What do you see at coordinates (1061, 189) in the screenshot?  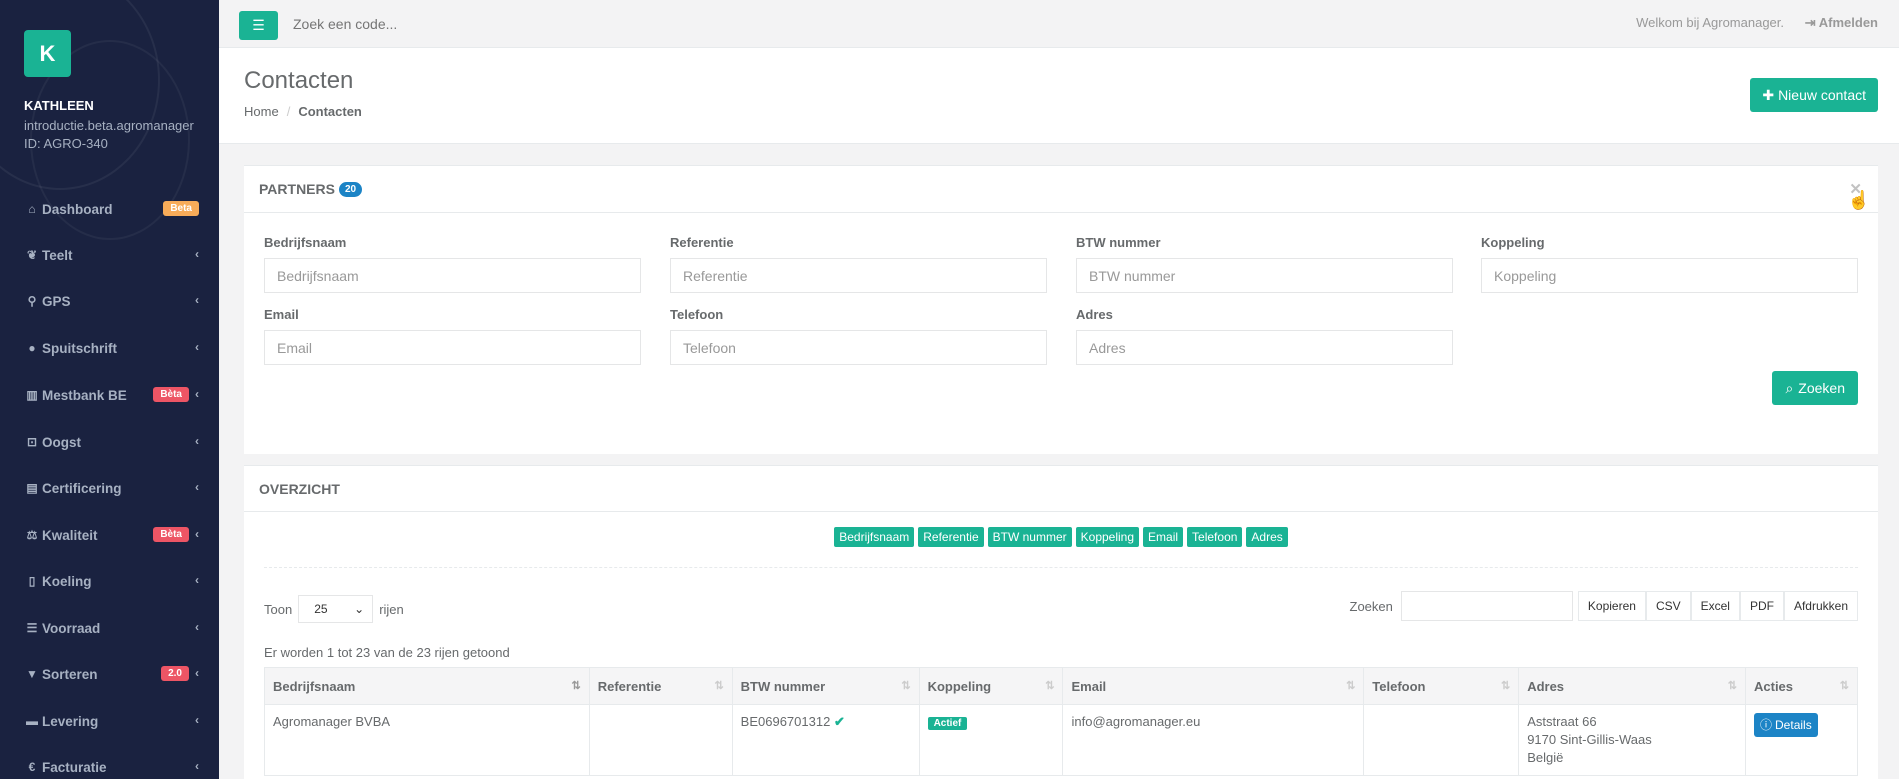 I see `partners-panel-title: PARTNERS 20 ✕ ☝` at bounding box center [1061, 189].